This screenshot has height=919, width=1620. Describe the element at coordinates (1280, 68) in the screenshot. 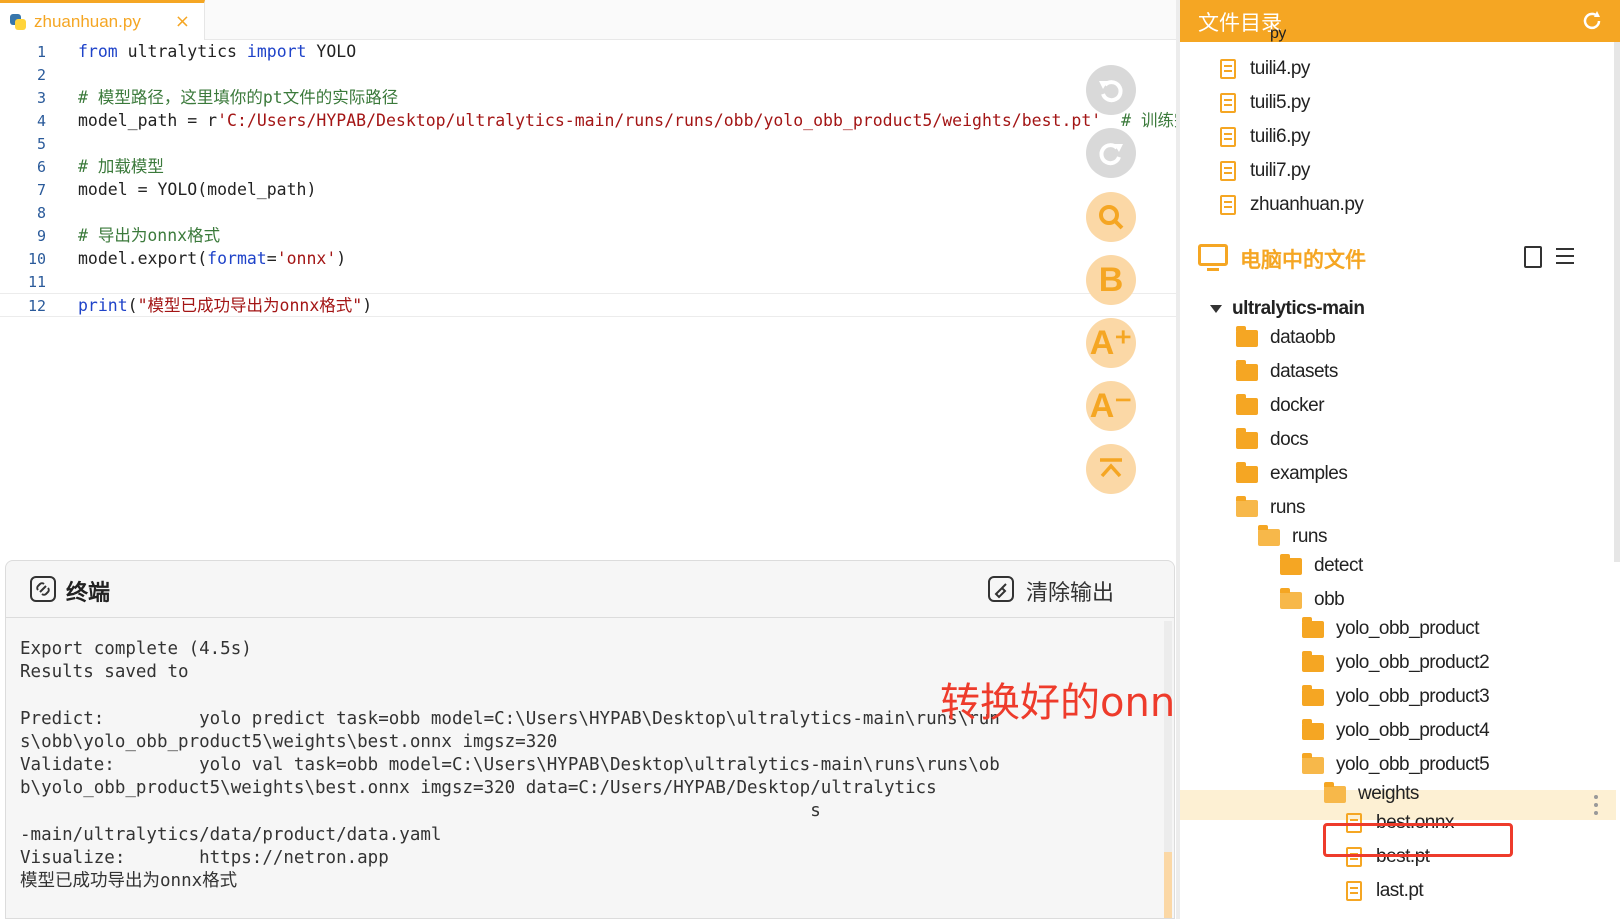

I see `file-label: tuili4.py` at that location.